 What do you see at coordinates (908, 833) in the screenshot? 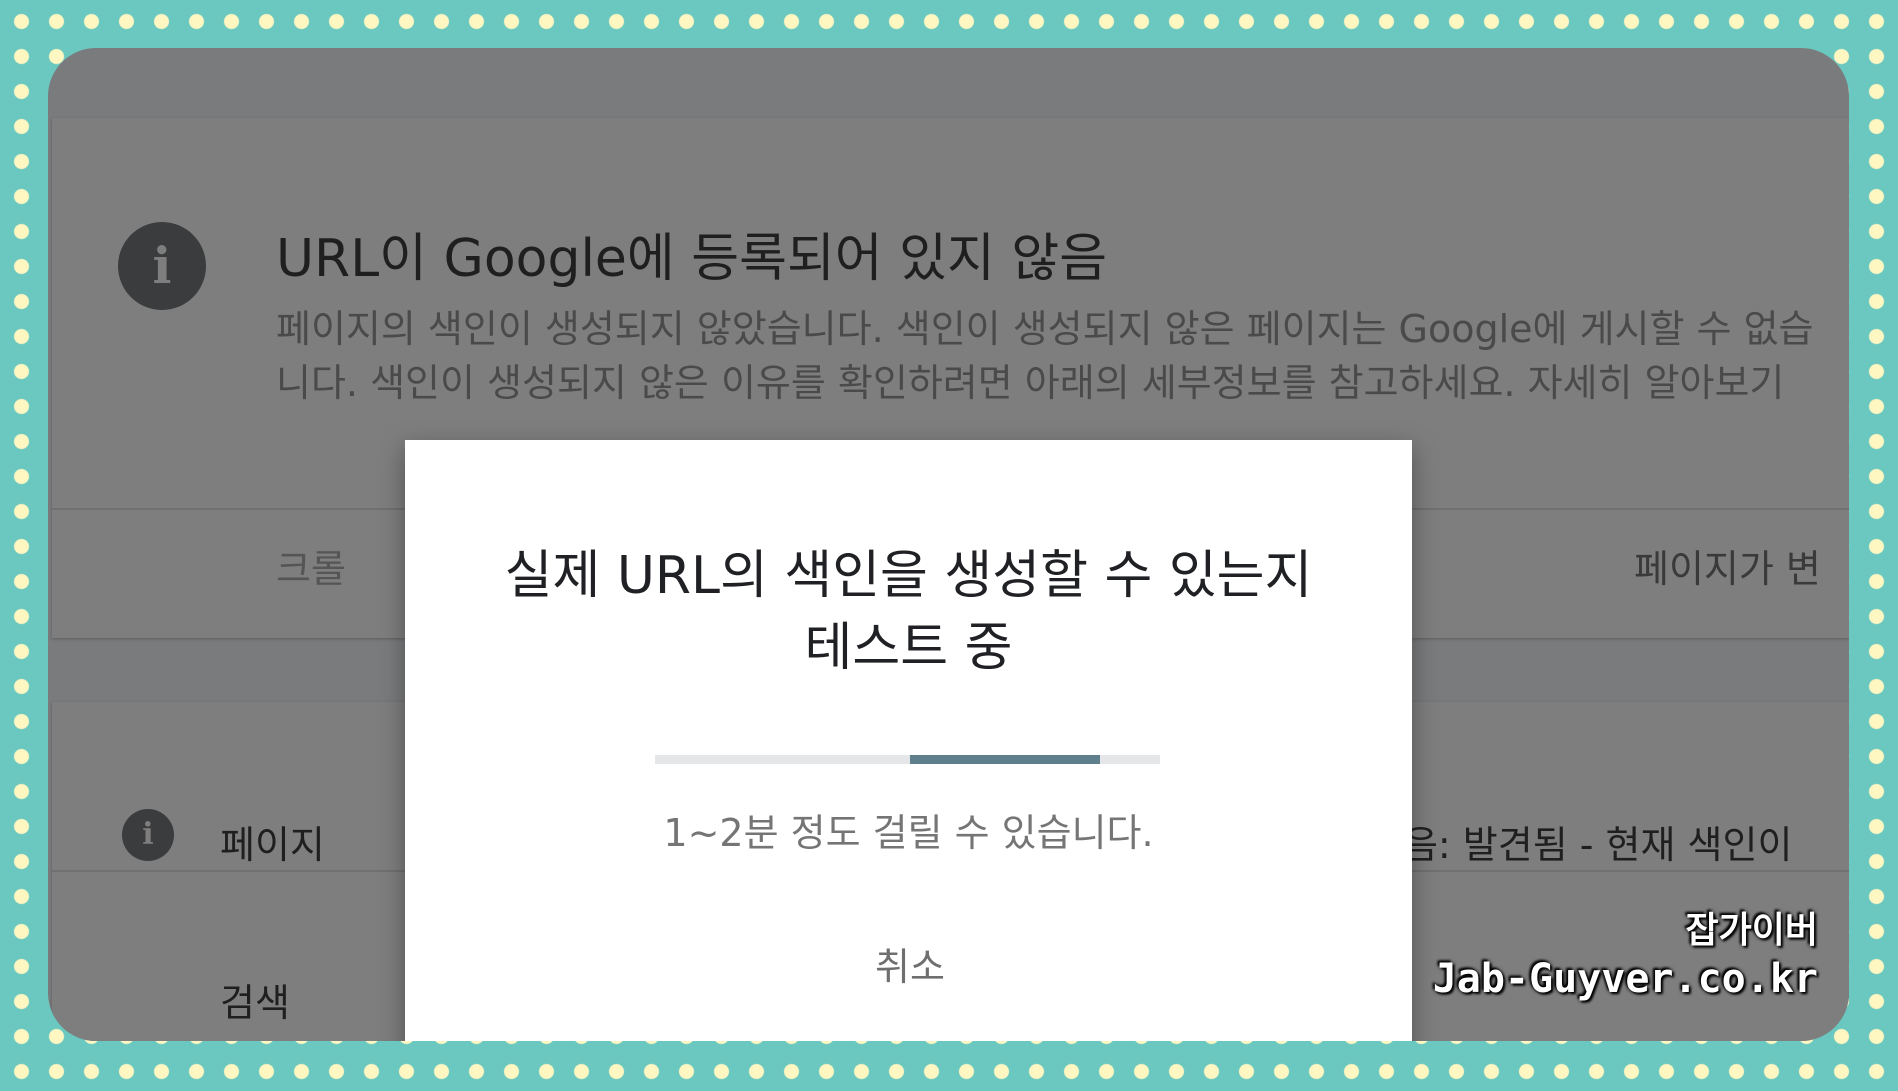
I see `dialog-subtitle: 1~2분 정도 걸릴 수 있습니다.` at bounding box center [908, 833].